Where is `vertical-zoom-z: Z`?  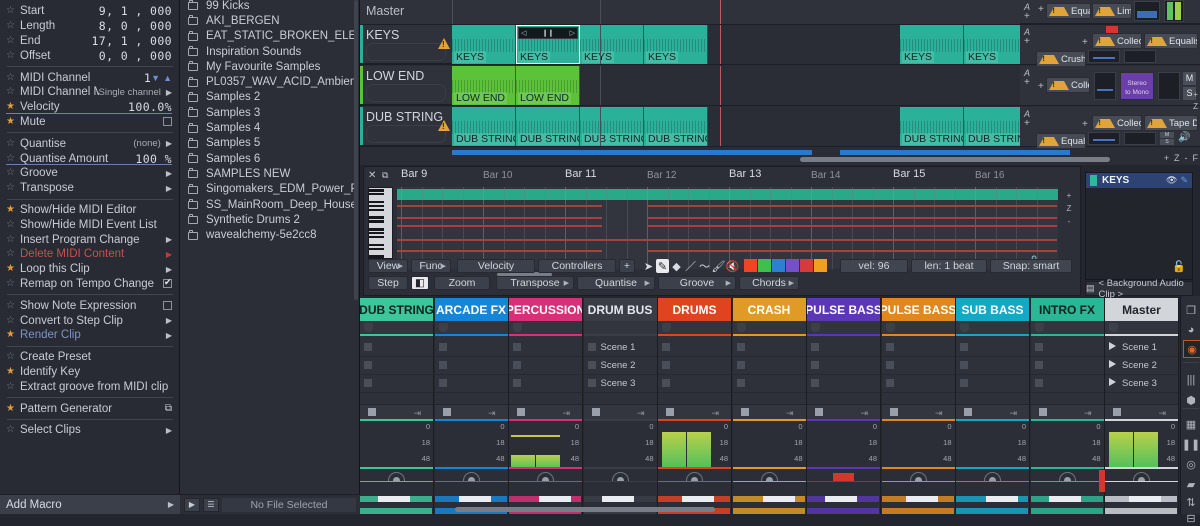
vertical-zoom-z: Z is located at coordinates (1195, 106).